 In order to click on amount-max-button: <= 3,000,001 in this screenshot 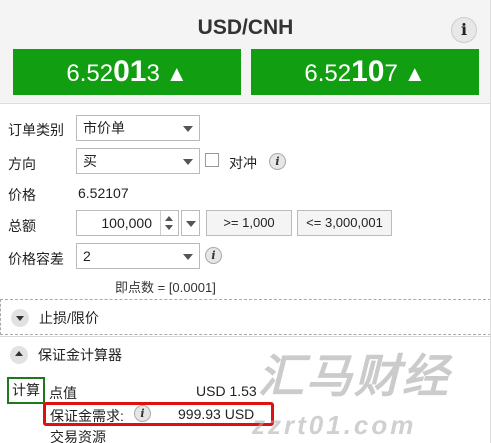, I will do `click(344, 223)`.